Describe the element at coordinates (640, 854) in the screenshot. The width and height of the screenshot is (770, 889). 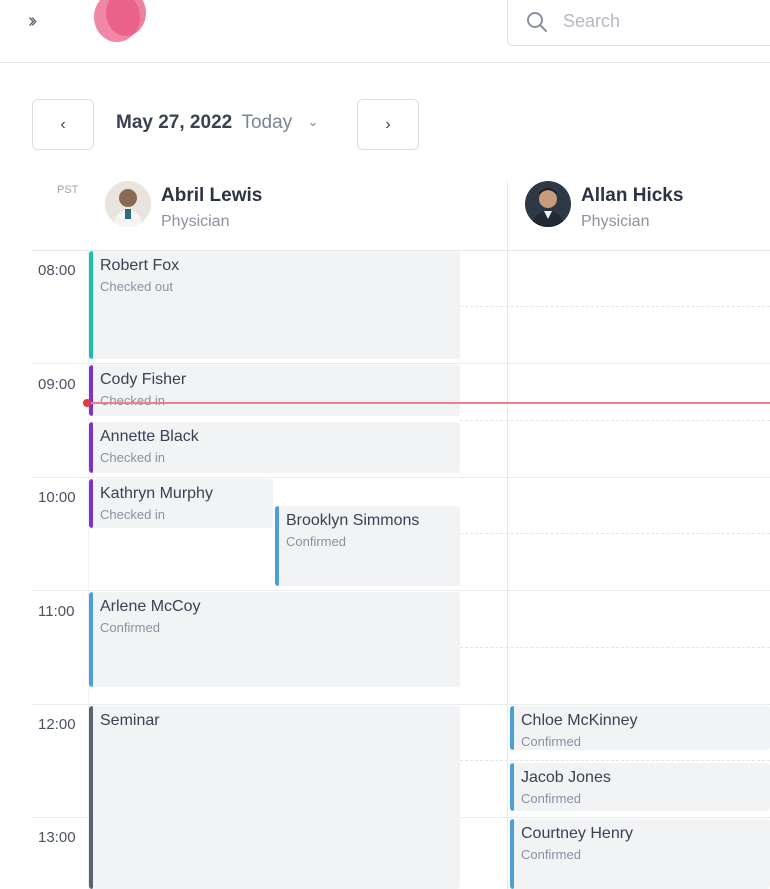
I see `appointment-card: Courtney Henry Confirmed` at that location.